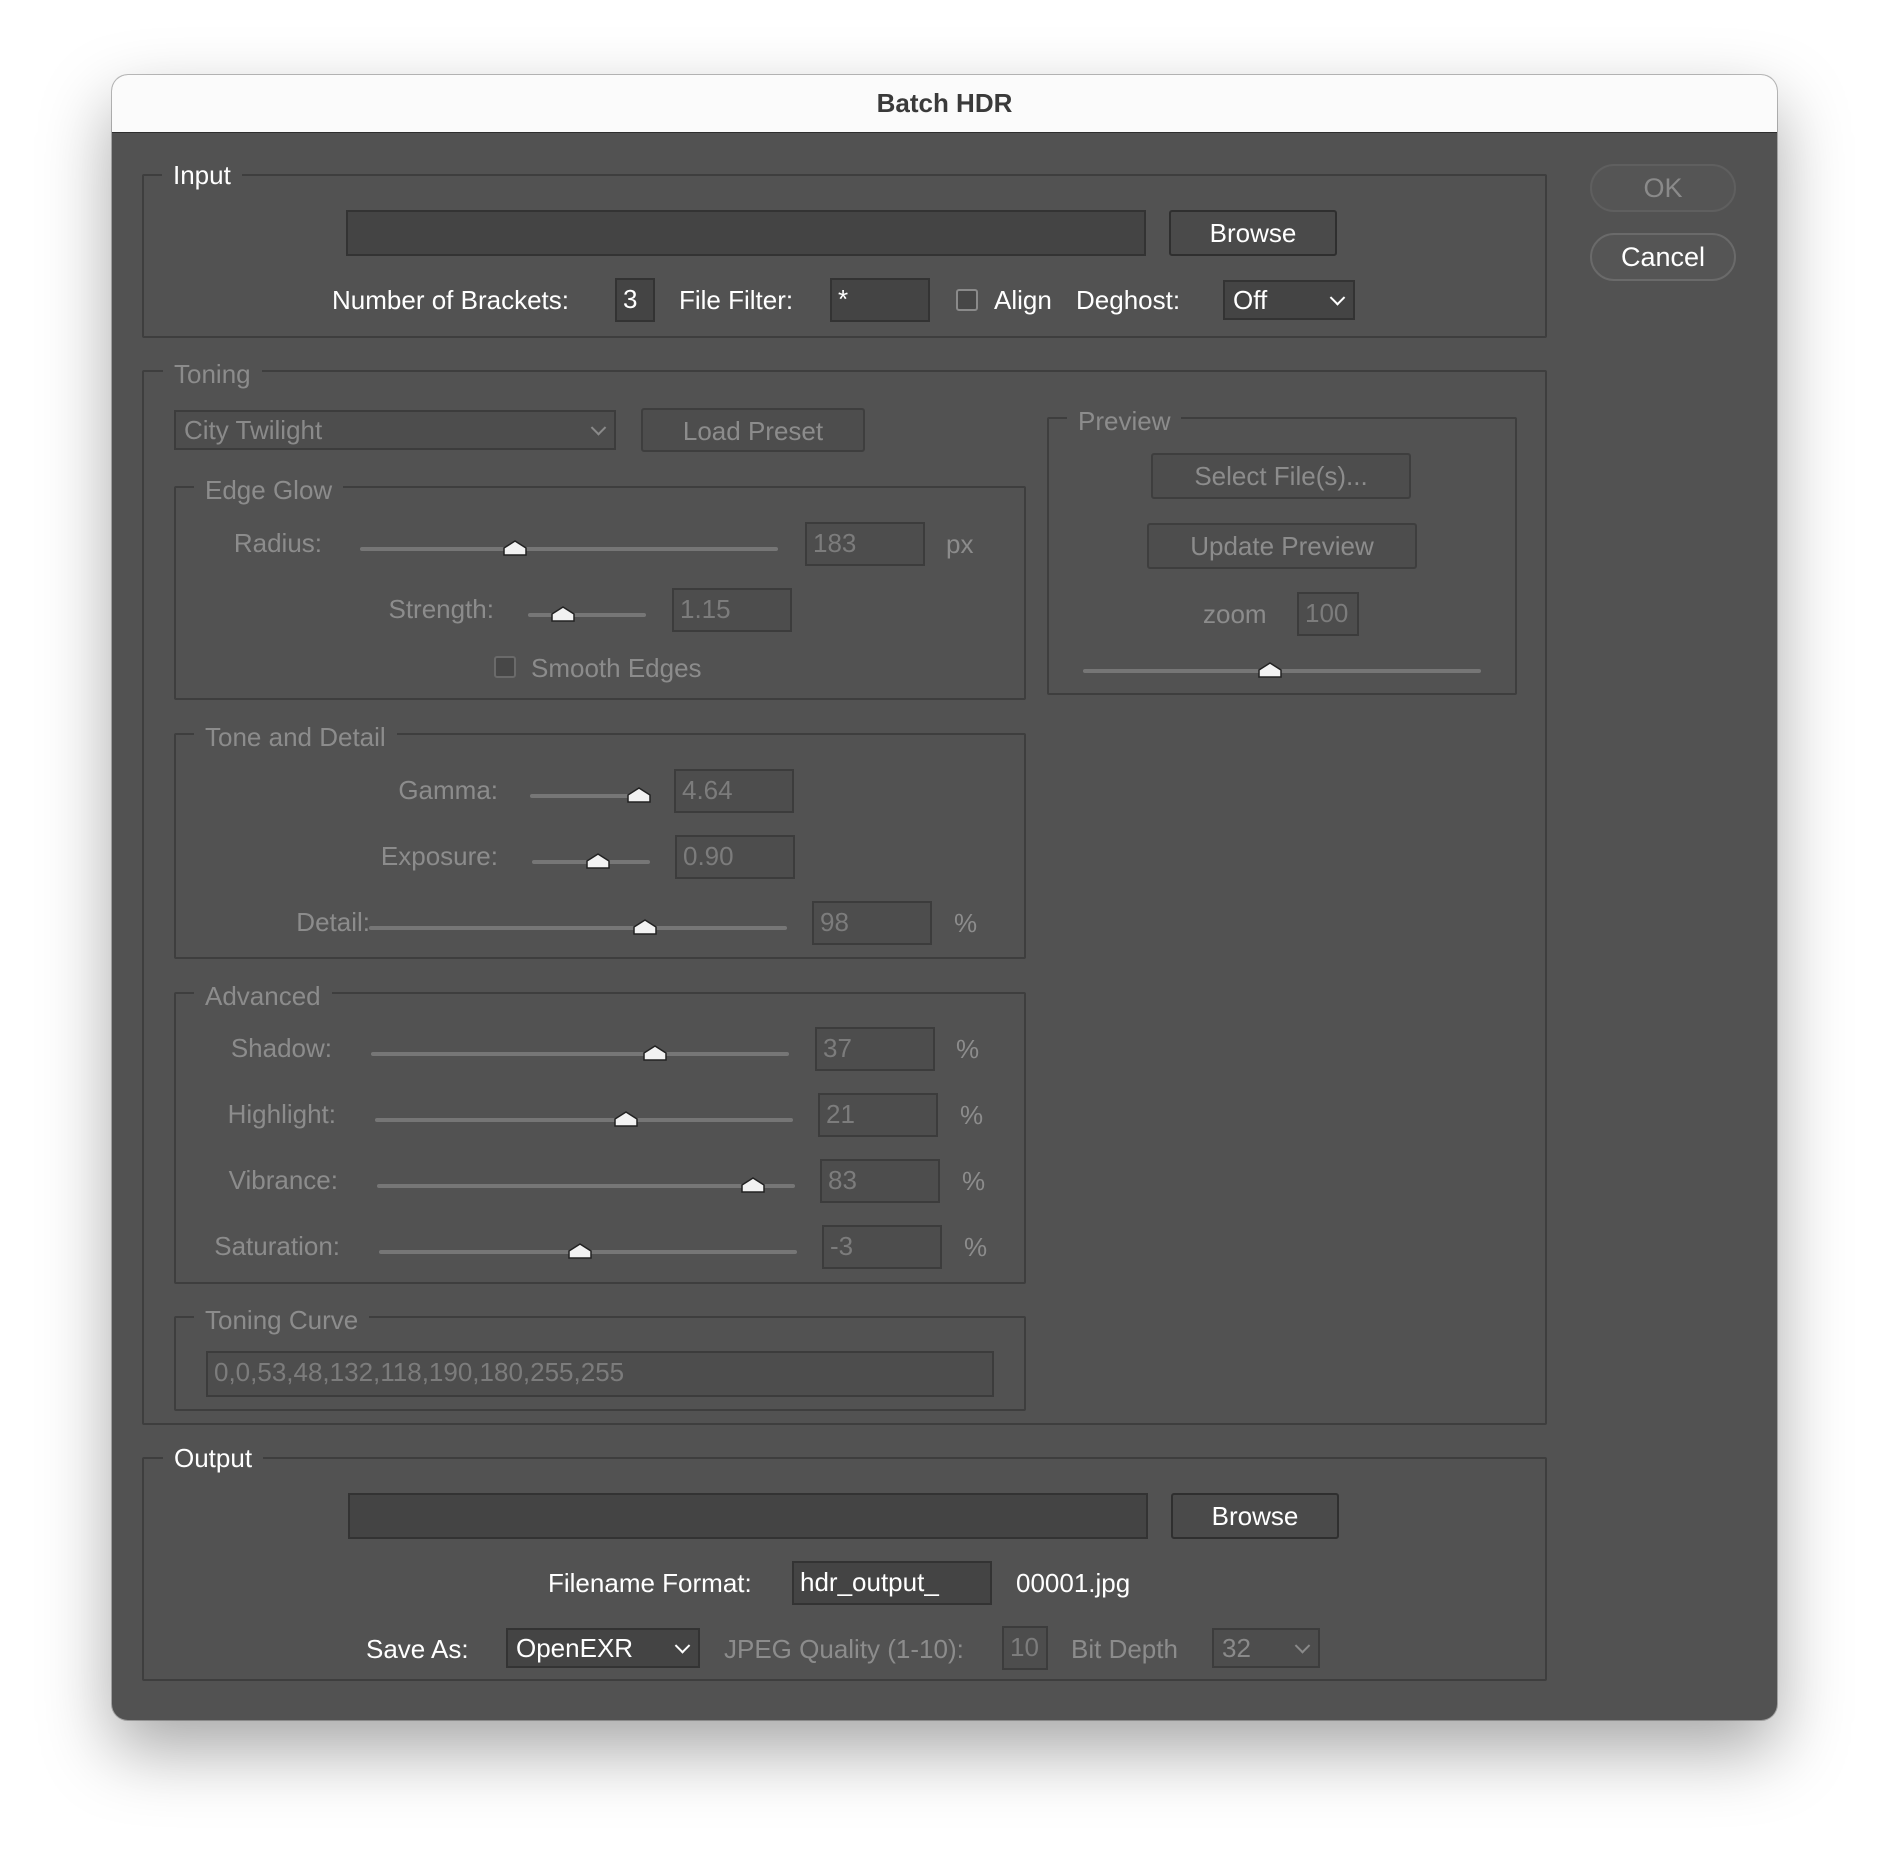  I want to click on brackets-label: Number of Brackets:, so click(450, 300).